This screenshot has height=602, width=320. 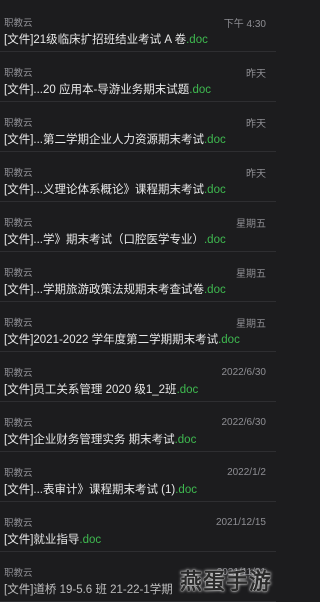 I want to click on message-preview: [文件]员工关系管理 2020 级1_2班.doc, so click(x=135, y=390).